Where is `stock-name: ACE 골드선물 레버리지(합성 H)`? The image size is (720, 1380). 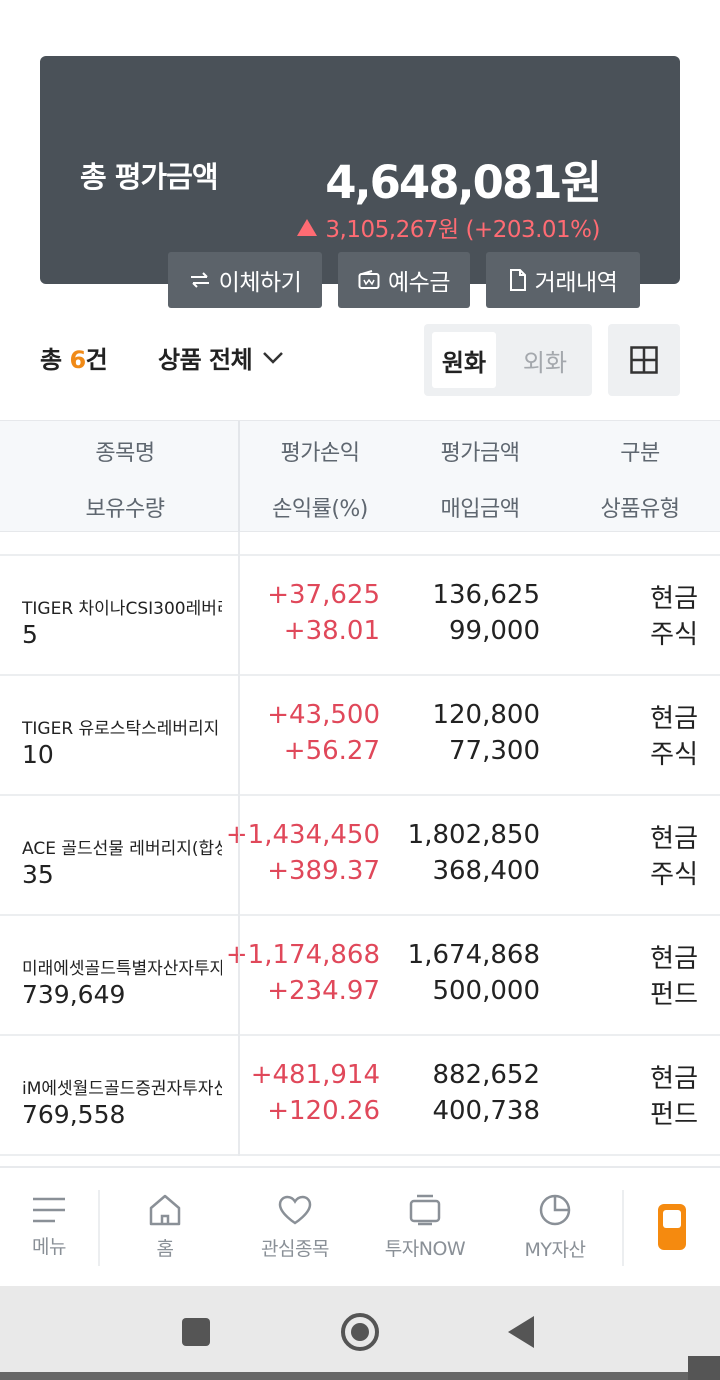
stock-name: ACE 골드선물 레버리지(합성 H) is located at coordinates (122, 849).